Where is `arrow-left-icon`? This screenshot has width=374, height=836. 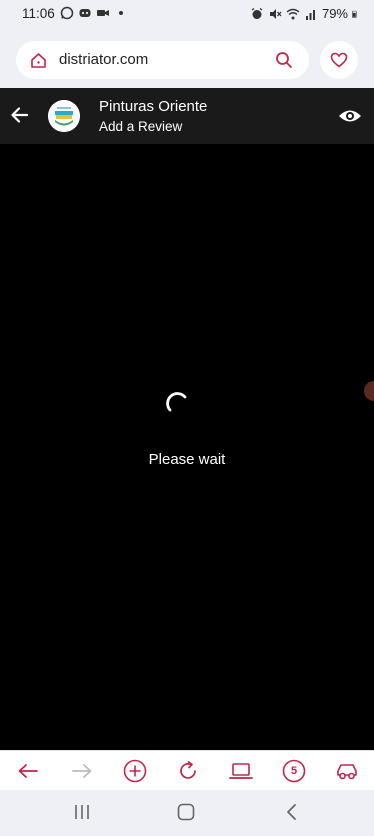 arrow-left-icon is located at coordinates (28, 771).